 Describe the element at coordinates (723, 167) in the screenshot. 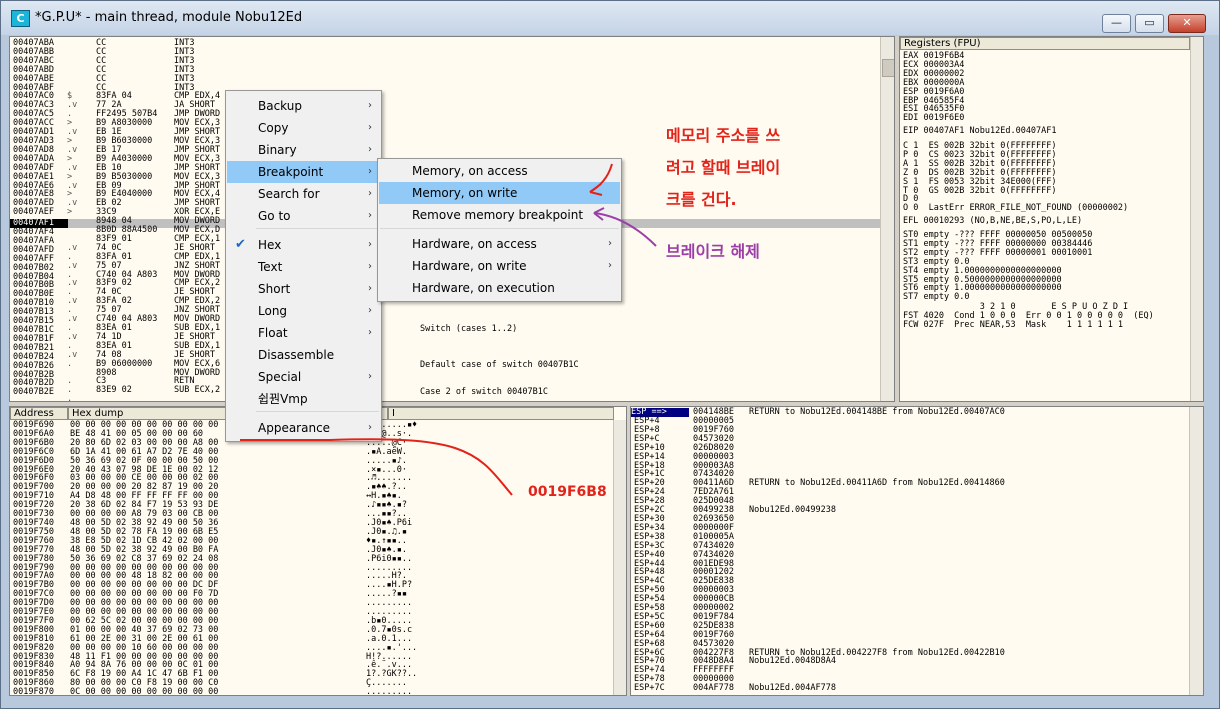

I see `annotation-red-line2: 려고 할때 브레이` at that location.